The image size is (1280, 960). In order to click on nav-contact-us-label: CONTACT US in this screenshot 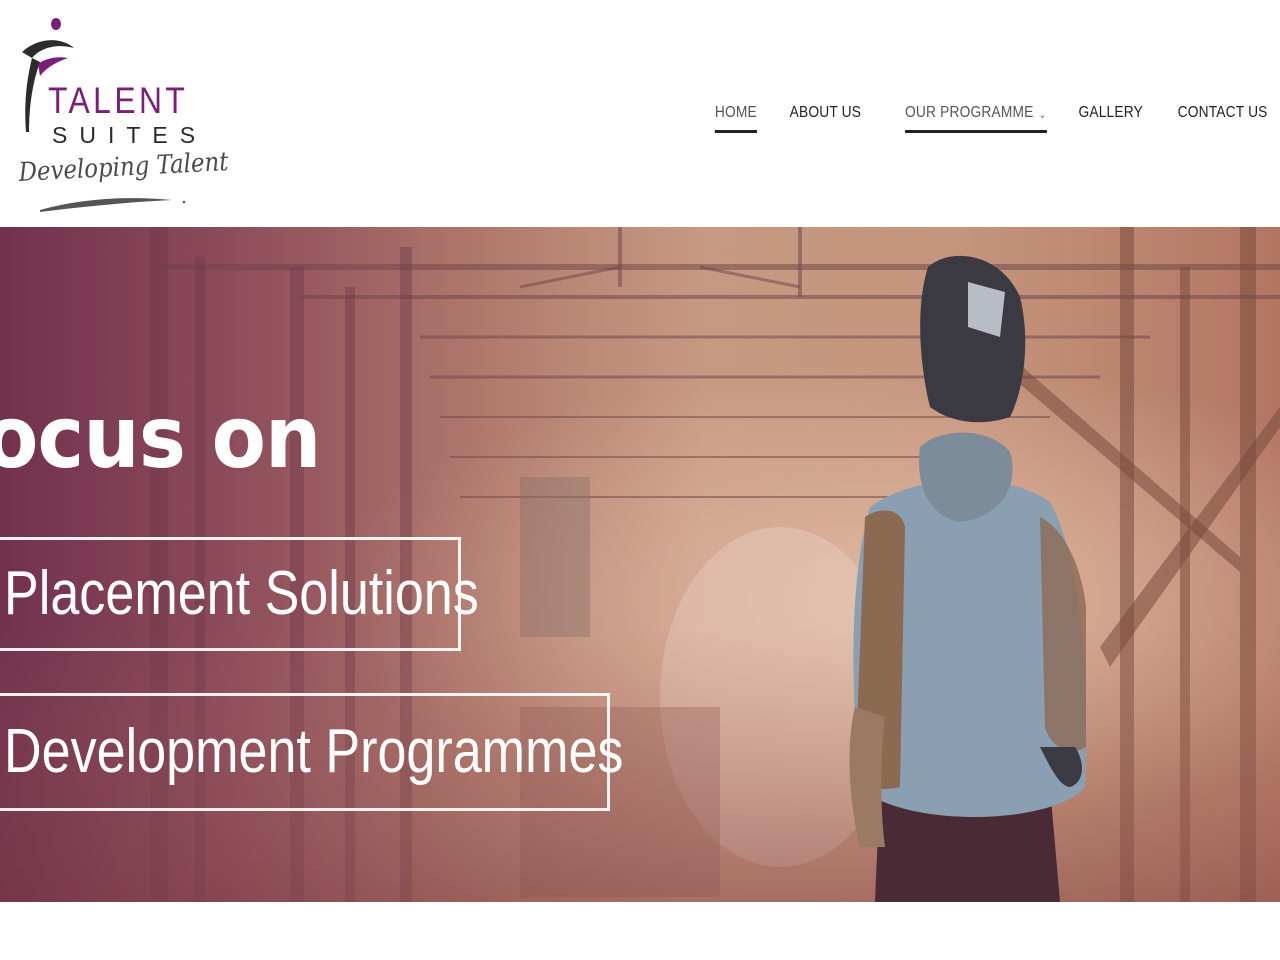, I will do `click(1223, 112)`.